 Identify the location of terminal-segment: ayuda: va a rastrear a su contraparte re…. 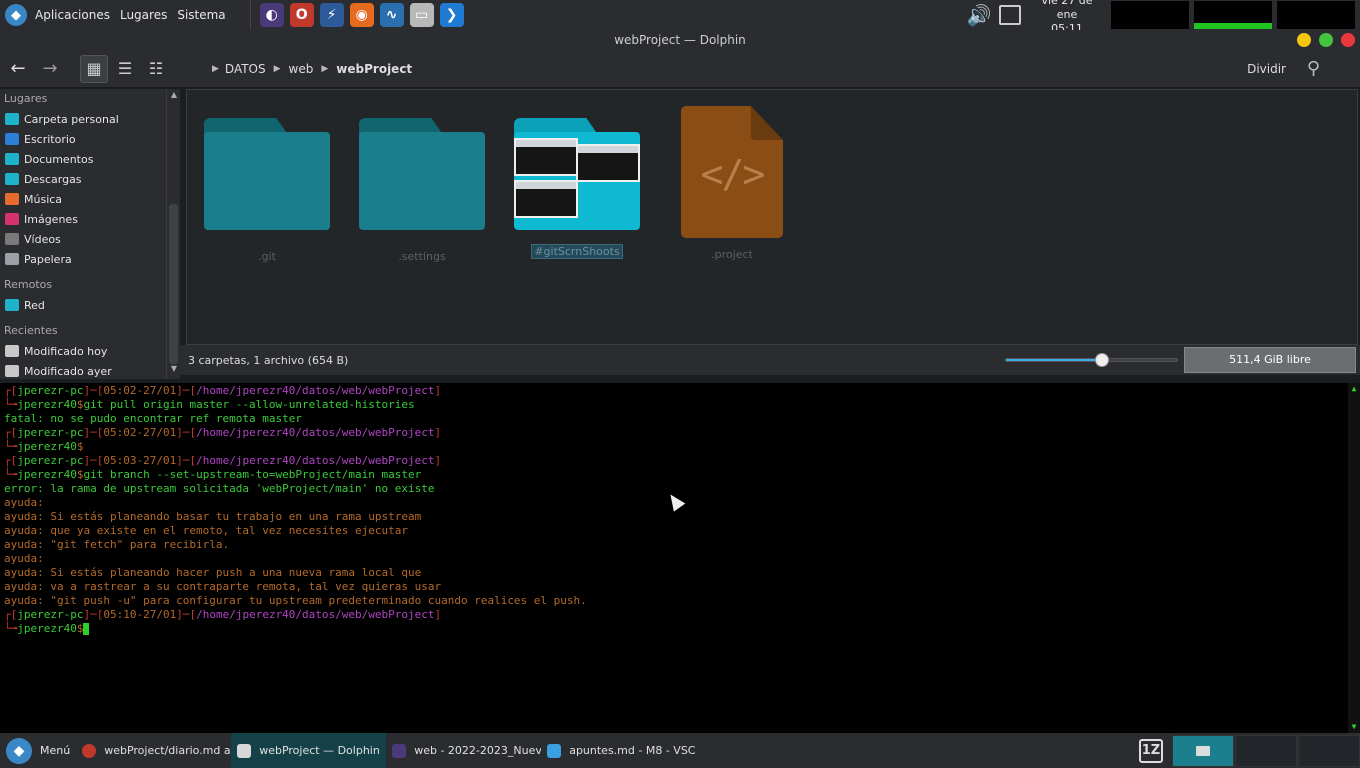
(223, 586).